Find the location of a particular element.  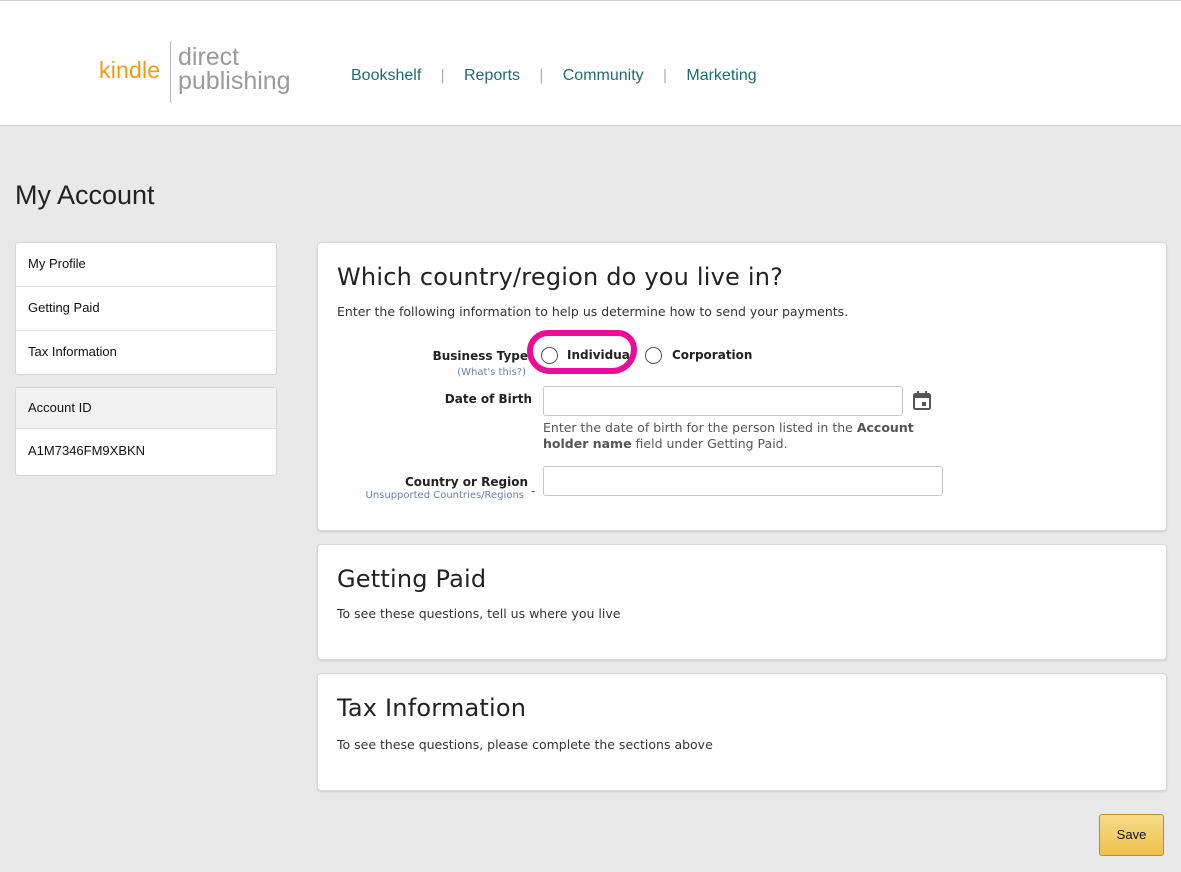

nav-bookshelf: Bookshelf is located at coordinates (386, 76).